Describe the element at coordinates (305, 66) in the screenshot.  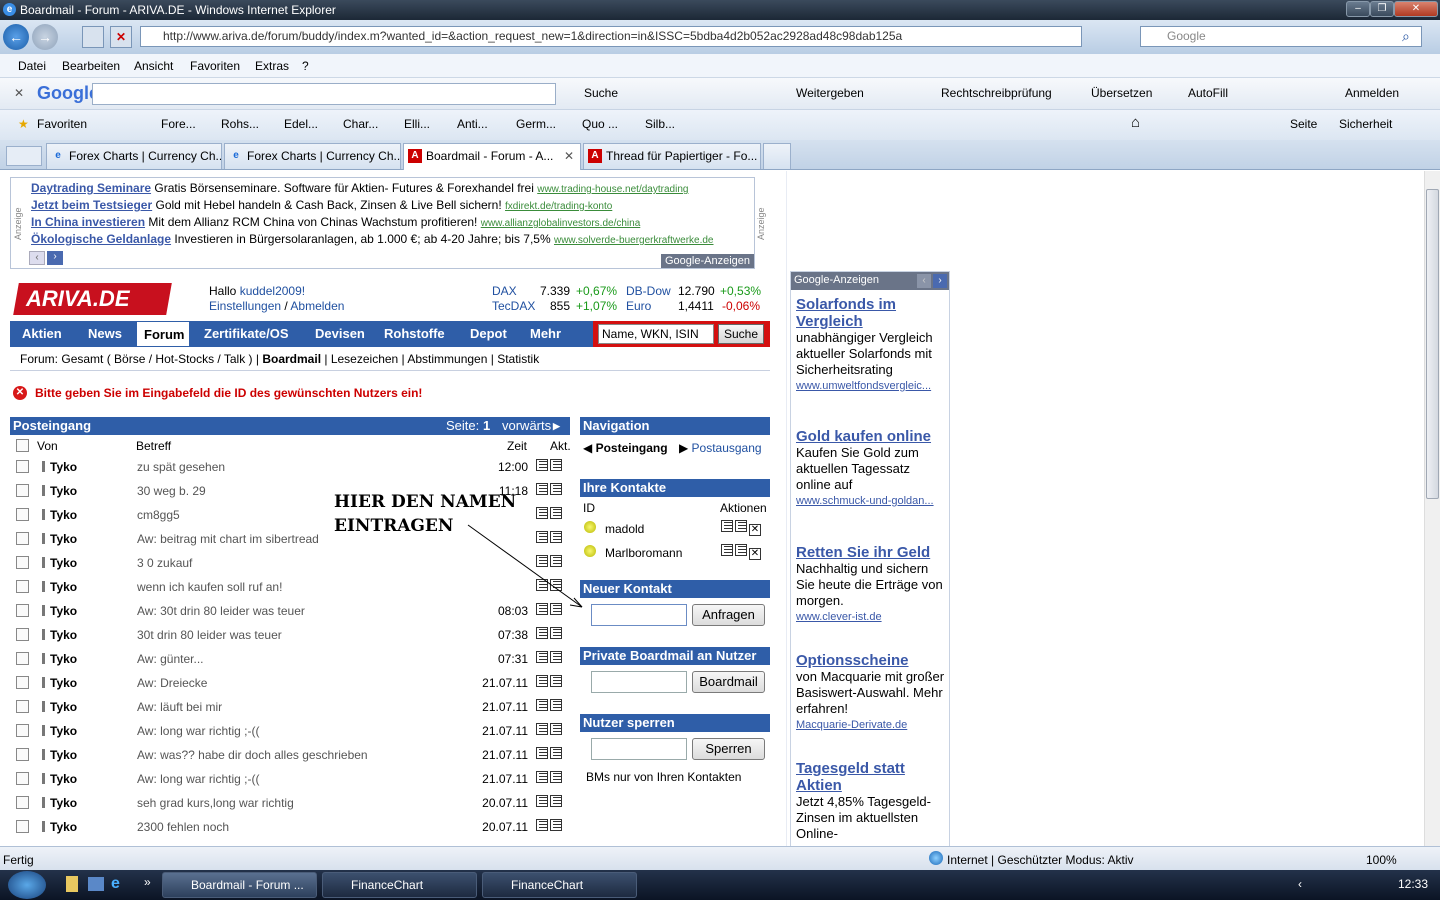
I see `menu-help: ?` at that location.